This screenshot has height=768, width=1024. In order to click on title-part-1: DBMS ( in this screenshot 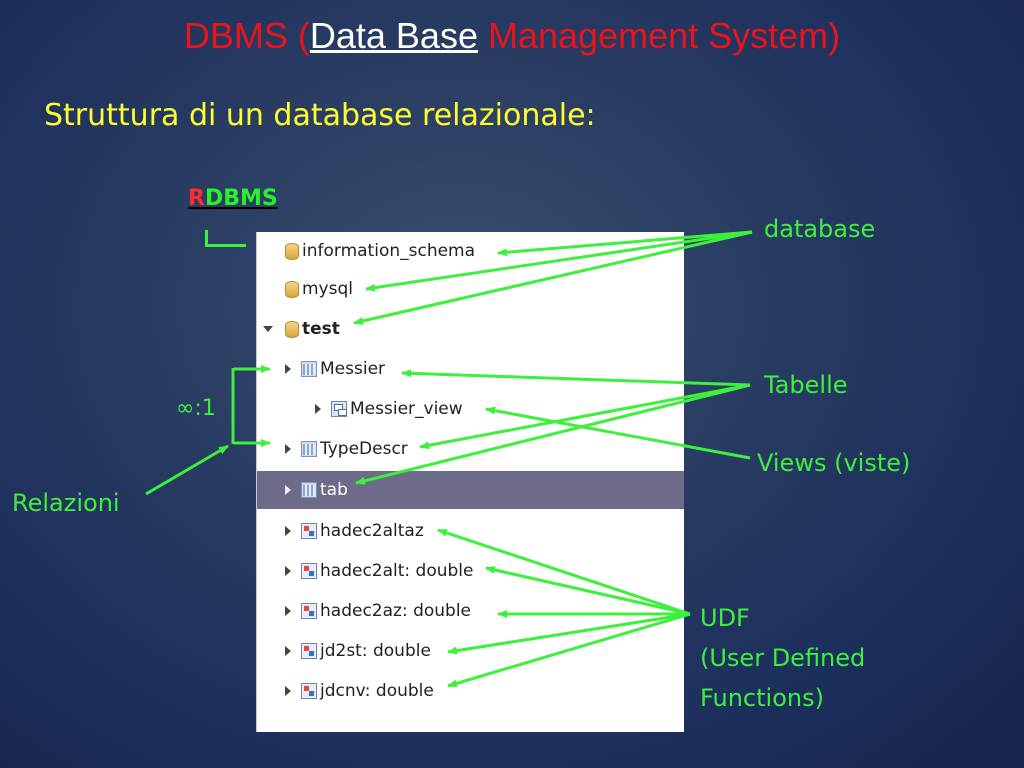, I will do `click(246, 35)`.